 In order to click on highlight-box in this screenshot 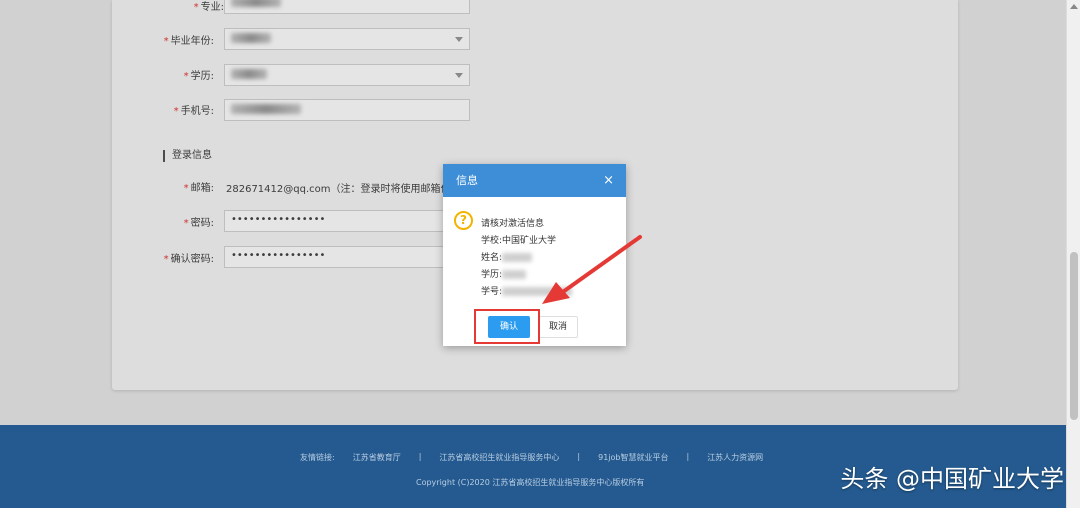, I will do `click(507, 326)`.